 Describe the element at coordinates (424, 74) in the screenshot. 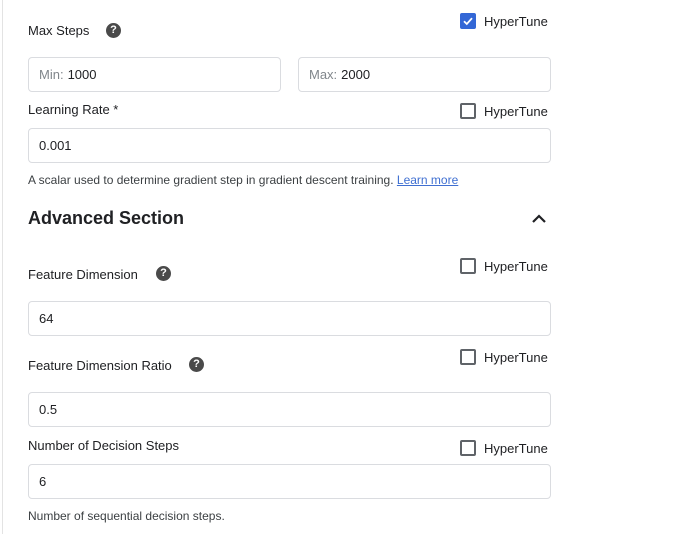

I see `max-steps-max-input: Max: 2000` at that location.